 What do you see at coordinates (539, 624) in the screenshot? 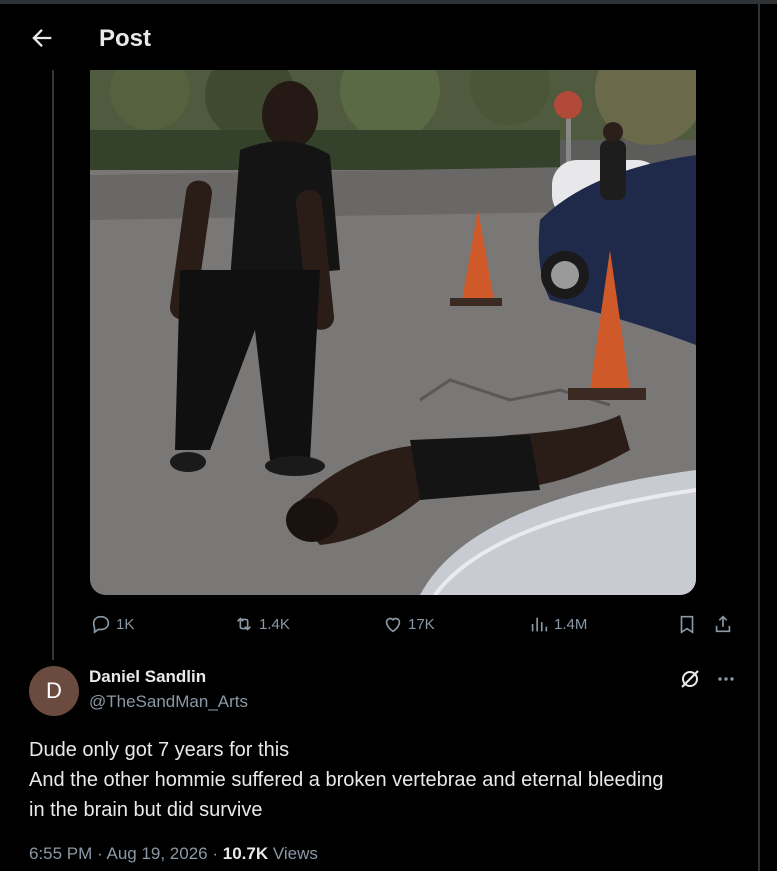
I see `analytics-icon` at bounding box center [539, 624].